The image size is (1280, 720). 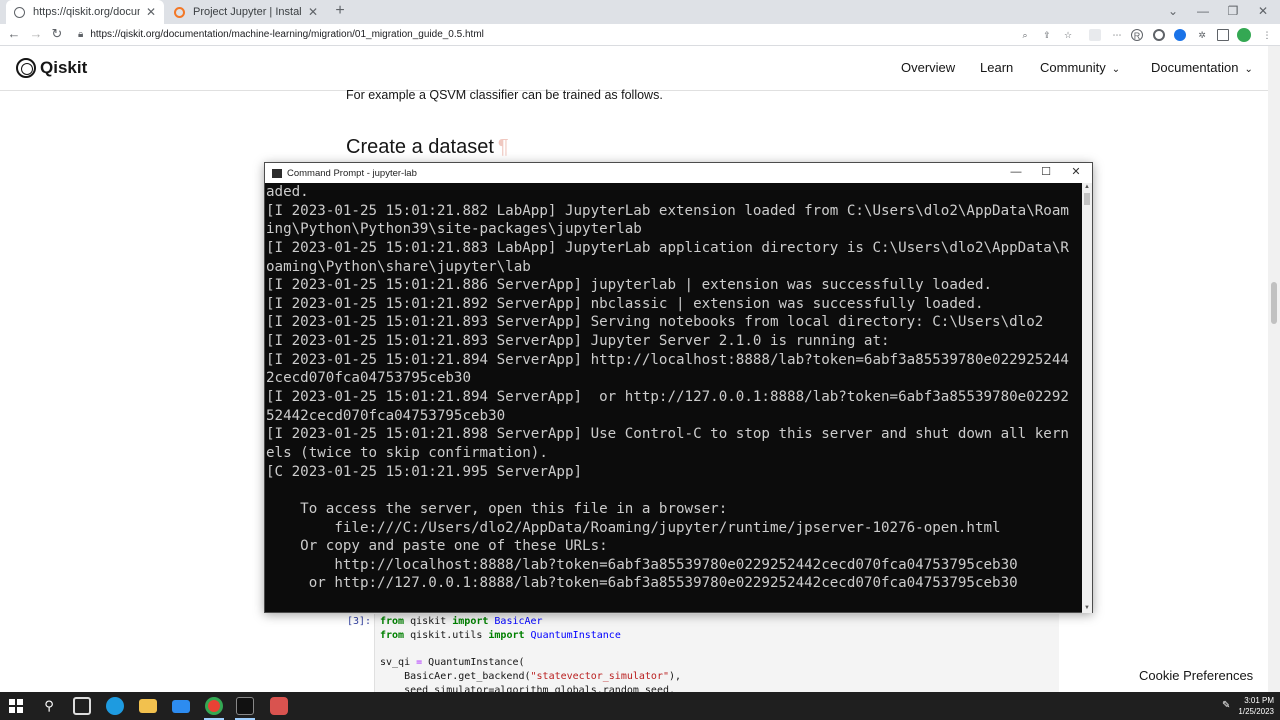 I want to click on nav-documentation: Documentation ⌄, so click(x=1202, y=67).